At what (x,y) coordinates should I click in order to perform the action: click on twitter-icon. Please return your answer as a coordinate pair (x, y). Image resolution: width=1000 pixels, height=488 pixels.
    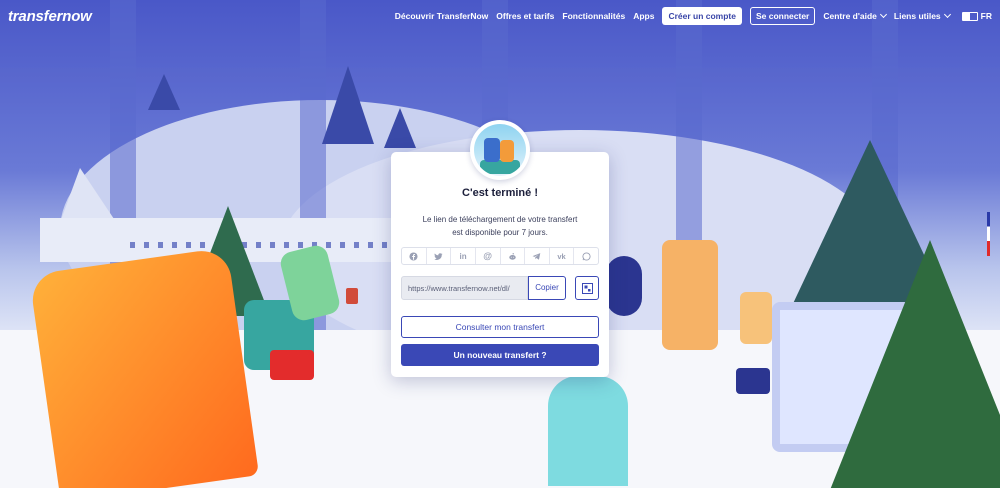
    Looking at the image, I should click on (438, 256).